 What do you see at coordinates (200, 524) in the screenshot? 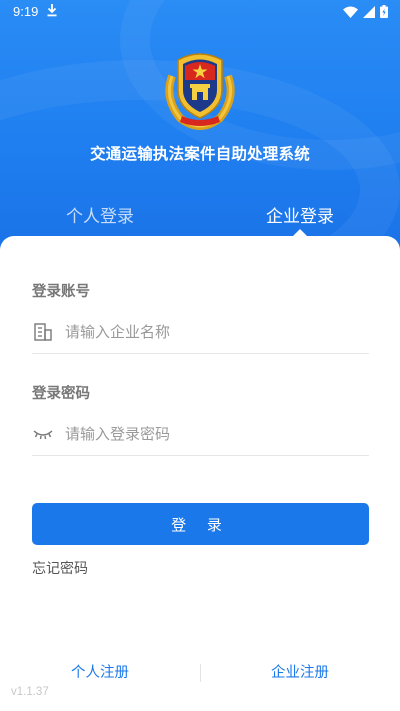
I see `login-button: 登 录` at bounding box center [200, 524].